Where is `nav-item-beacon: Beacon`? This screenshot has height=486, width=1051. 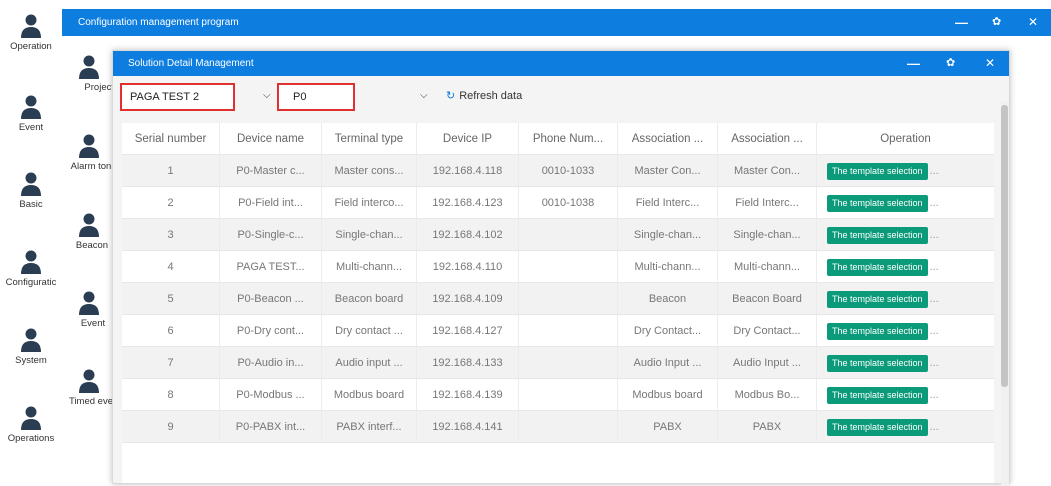 nav-item-beacon: Beacon is located at coordinates (88, 232).